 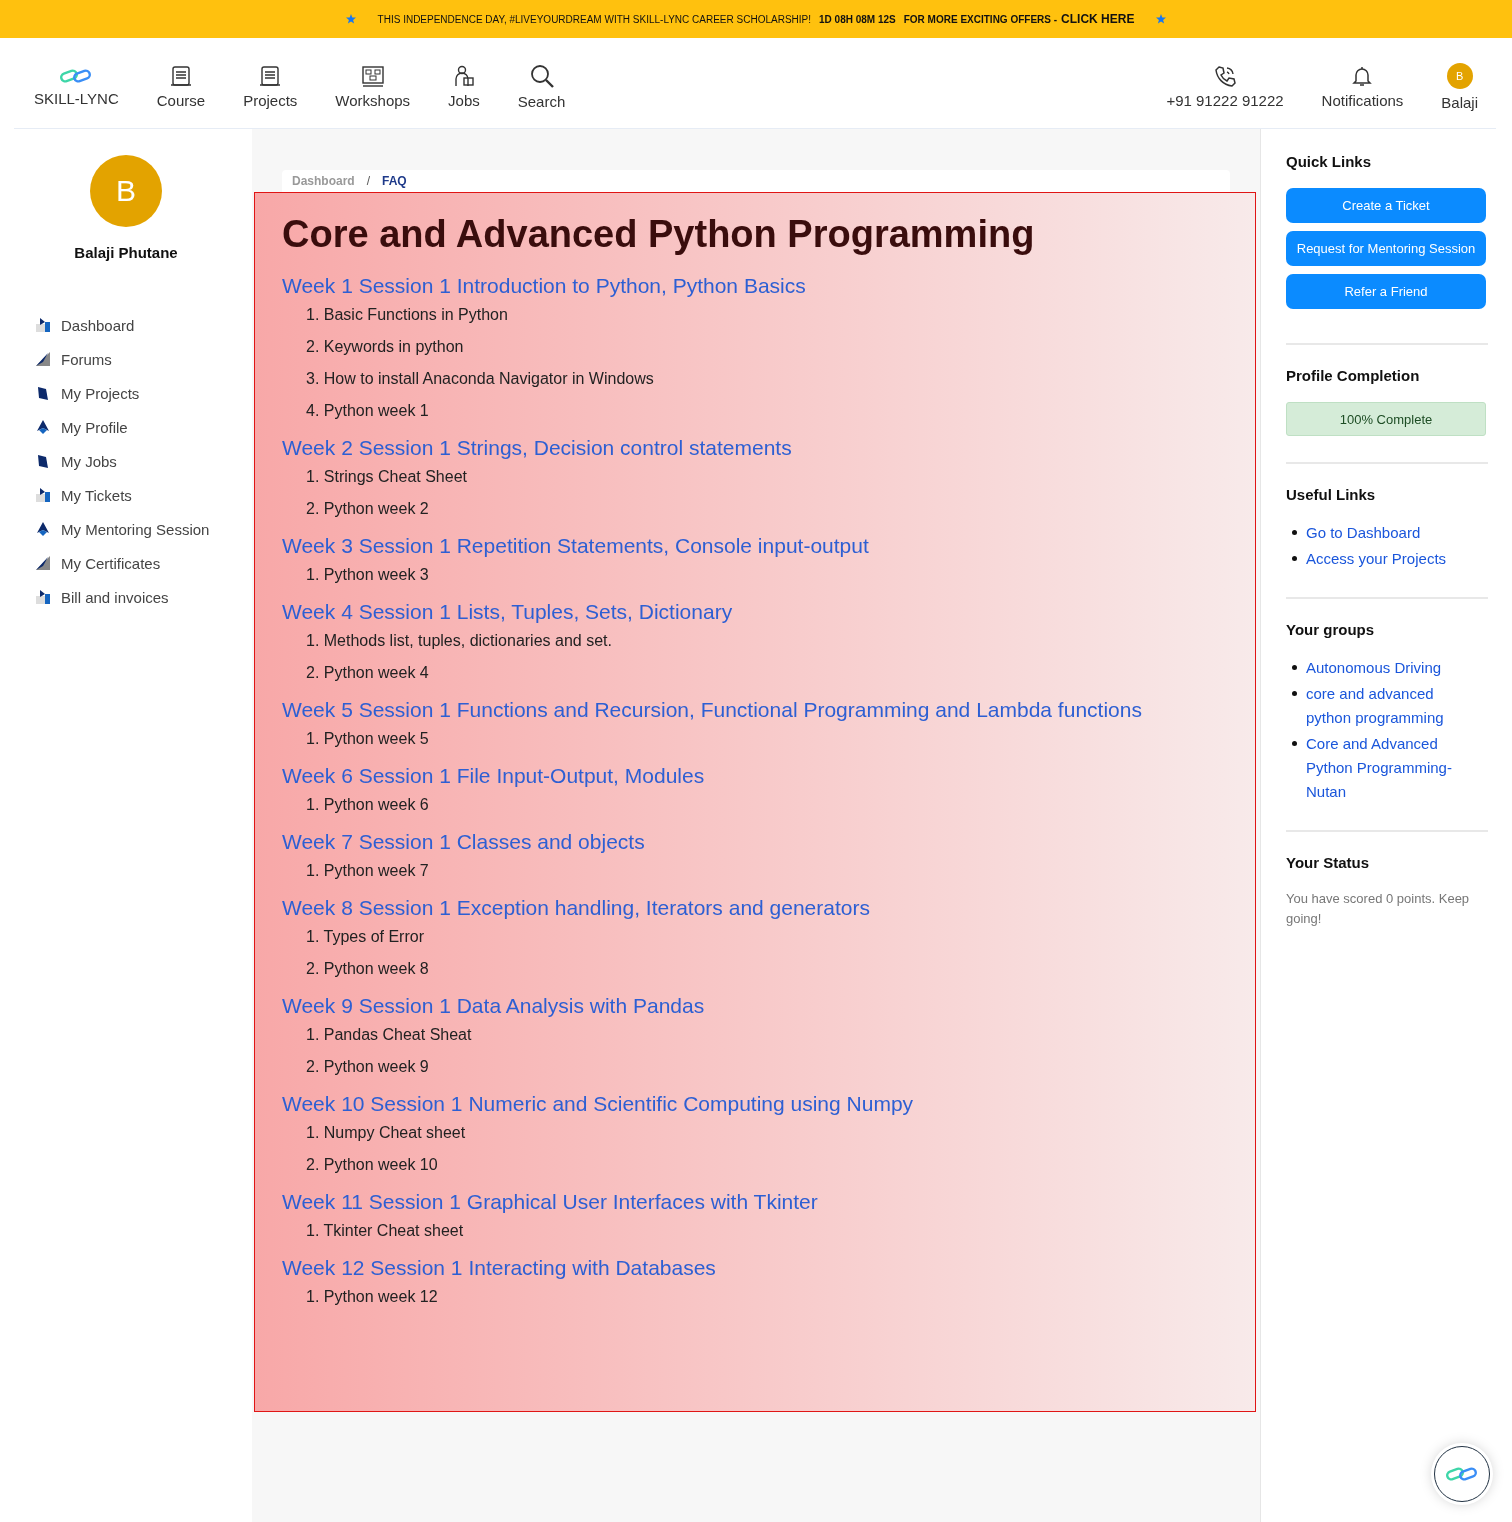 I want to click on nav-label: Workshops, so click(x=373, y=100).